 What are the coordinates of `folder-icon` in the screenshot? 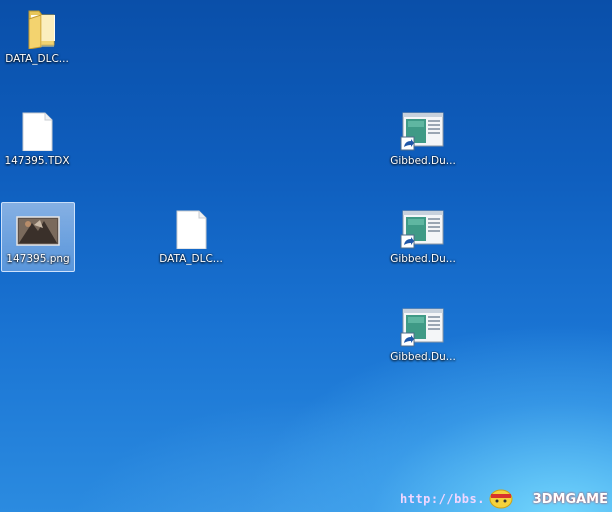 It's located at (41, 29).